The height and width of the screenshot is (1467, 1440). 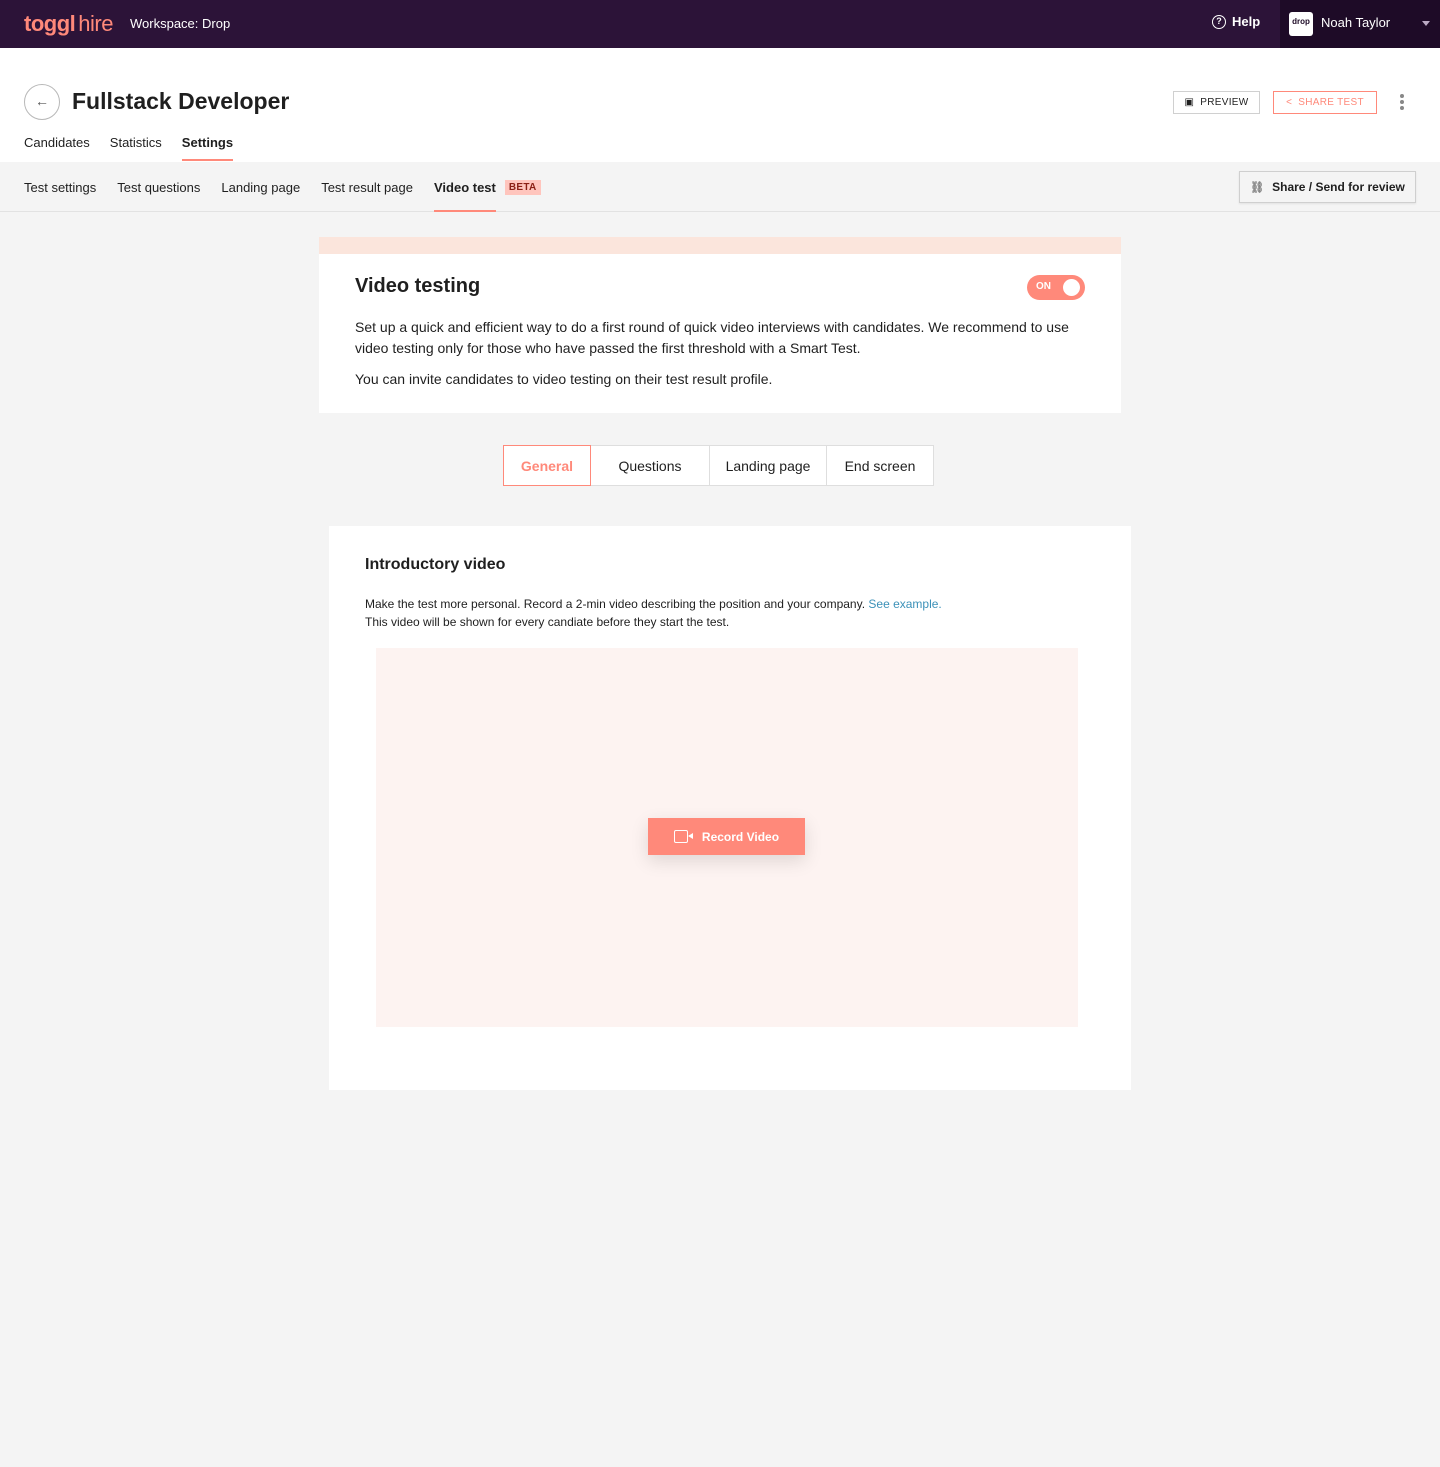 I want to click on video-placeholder: Record Video, so click(x=727, y=837).